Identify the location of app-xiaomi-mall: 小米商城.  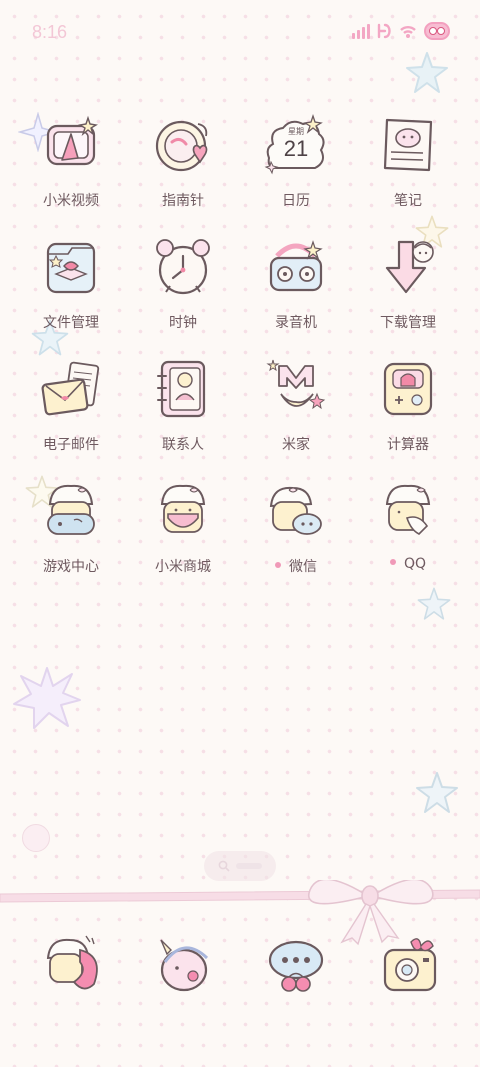
(183, 527).